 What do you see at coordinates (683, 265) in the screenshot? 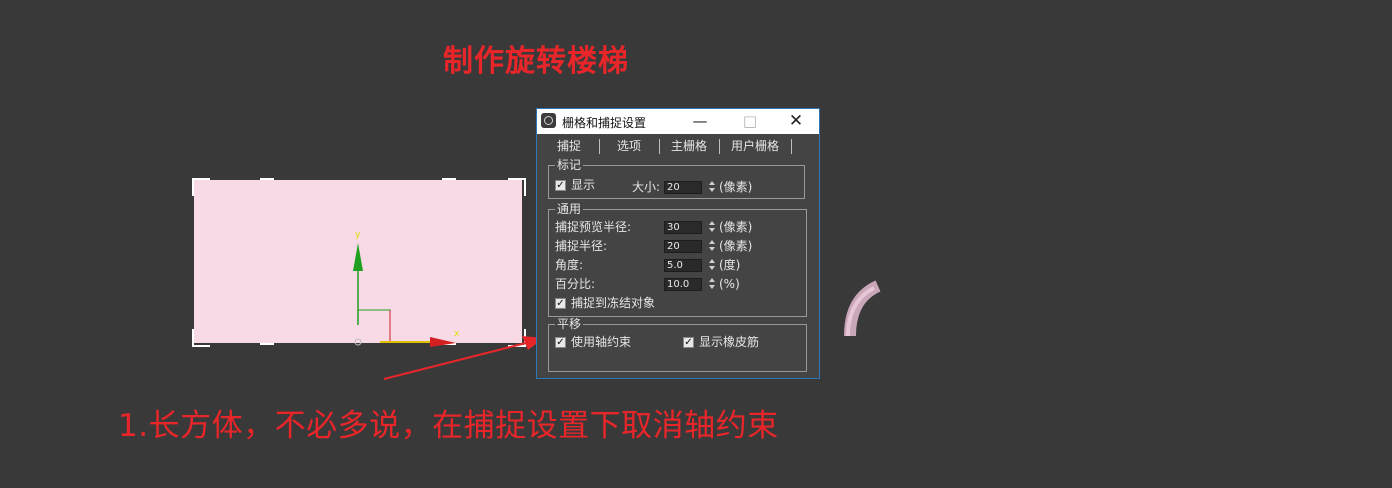
I see `angle-input: 5.0` at bounding box center [683, 265].